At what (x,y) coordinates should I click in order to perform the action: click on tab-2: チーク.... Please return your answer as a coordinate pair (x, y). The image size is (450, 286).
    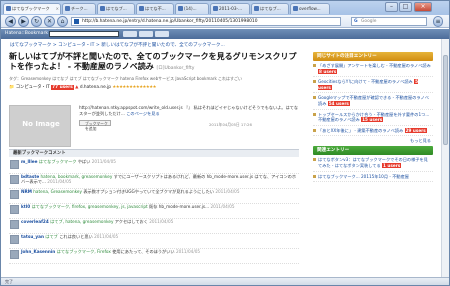
    Looking at the image, I should click on (79, 8).